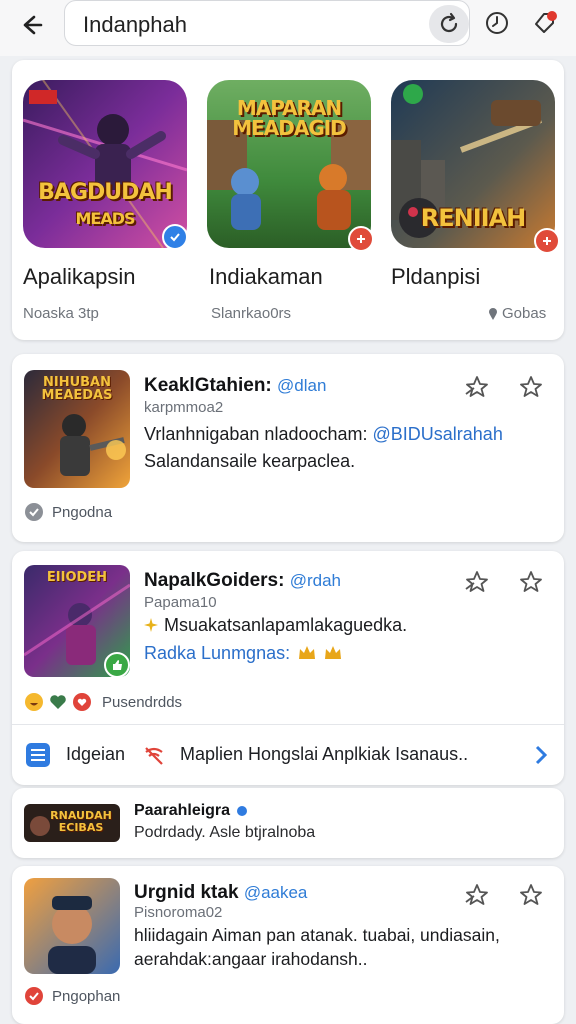 This screenshot has height=1024, width=576. I want to click on featured-app-2-badge, so click(361, 239).